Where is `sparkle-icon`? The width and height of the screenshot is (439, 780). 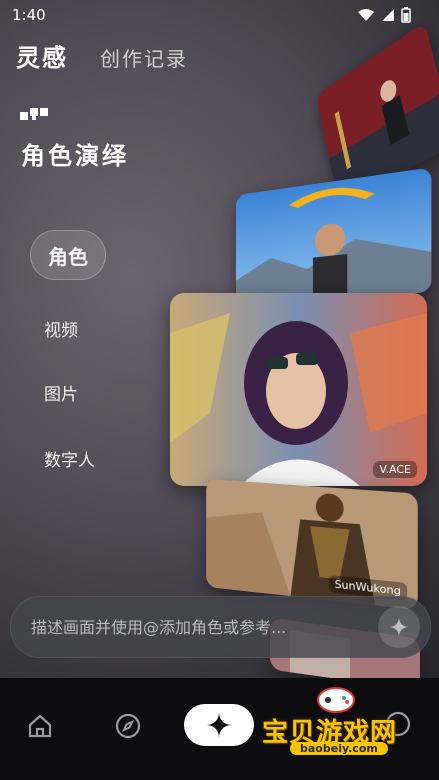
sparkle-icon is located at coordinates (399, 627).